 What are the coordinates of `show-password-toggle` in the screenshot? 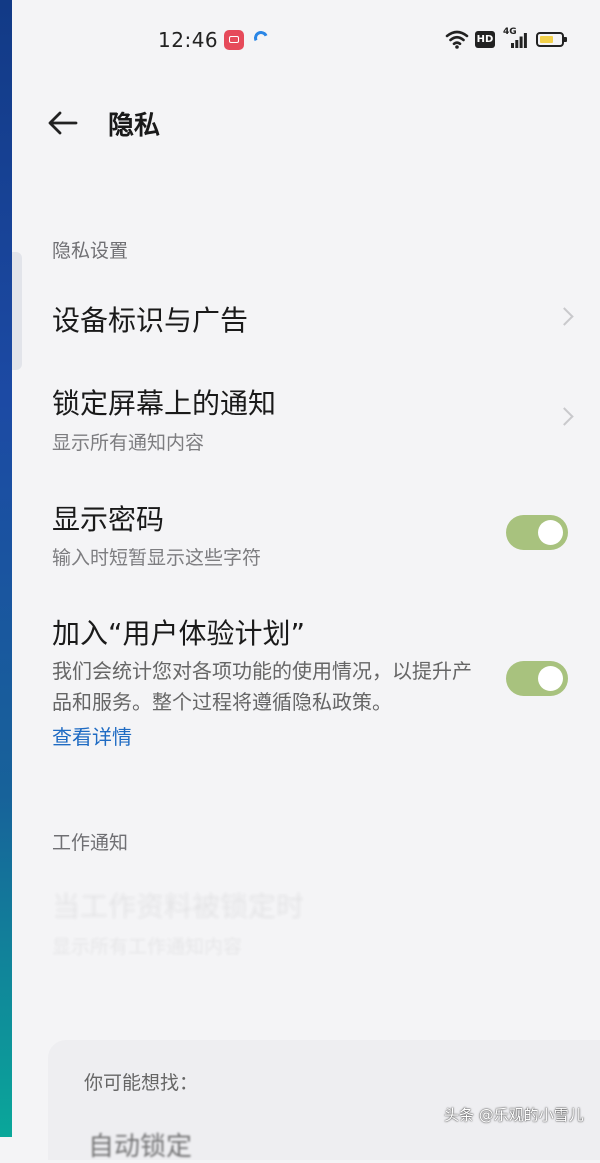 It's located at (537, 532).